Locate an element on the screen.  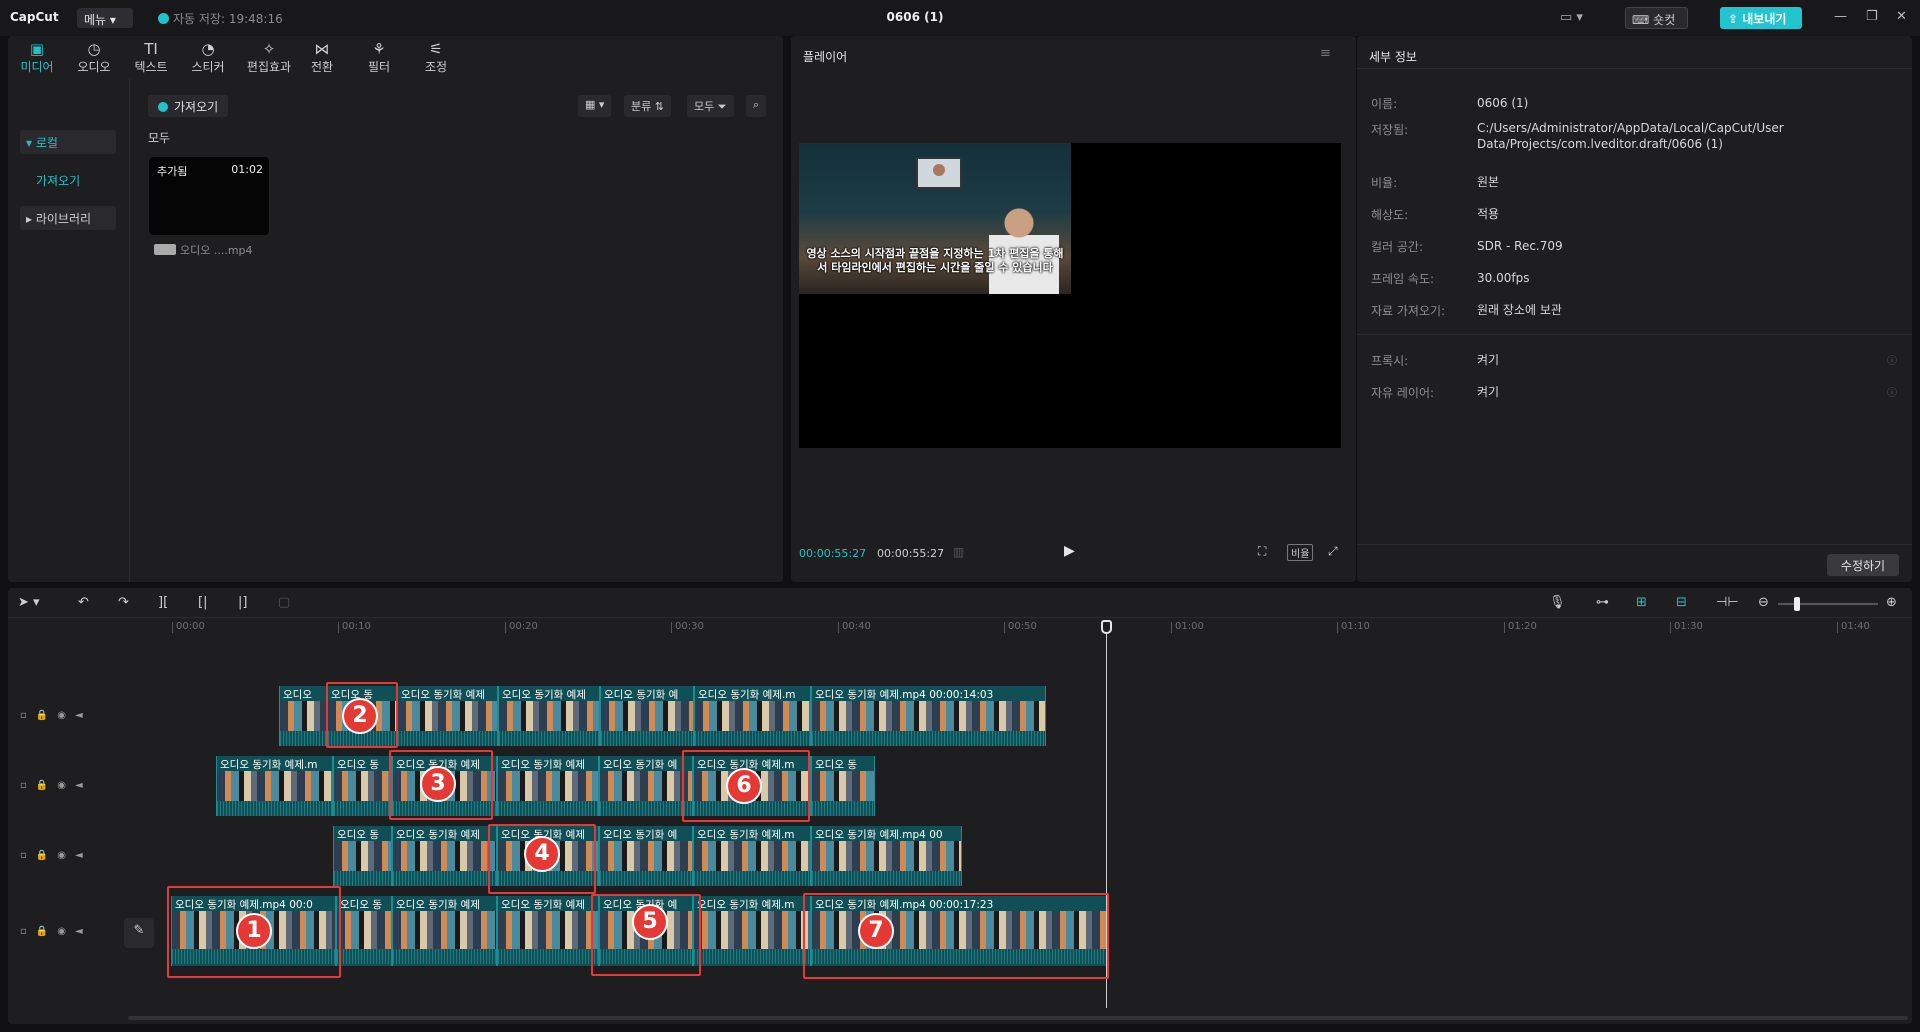
trim-left-icon: [| is located at coordinates (202, 602).